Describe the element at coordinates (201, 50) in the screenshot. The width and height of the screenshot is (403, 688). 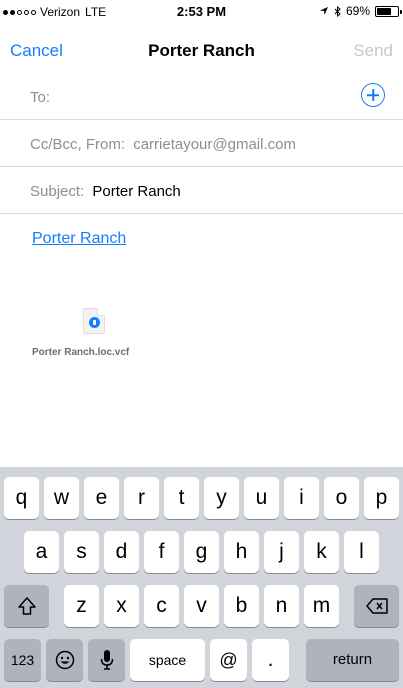
I see `page-title: Porter Ranch` at that location.